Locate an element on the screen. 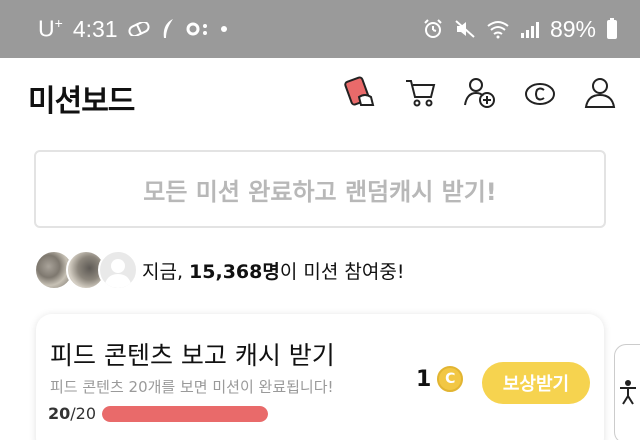  header-icons is located at coordinates (480, 92).